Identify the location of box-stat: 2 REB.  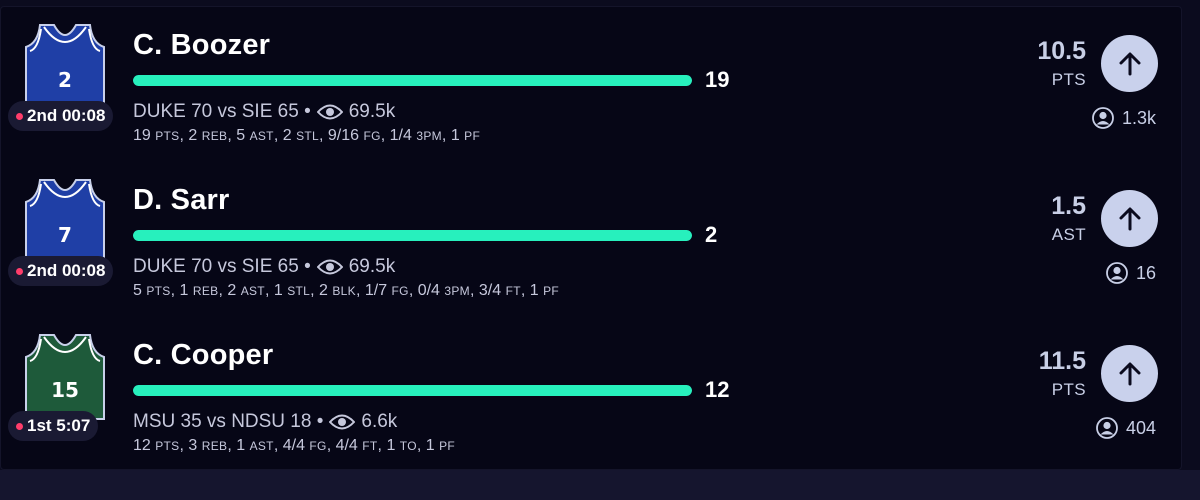
(208, 135).